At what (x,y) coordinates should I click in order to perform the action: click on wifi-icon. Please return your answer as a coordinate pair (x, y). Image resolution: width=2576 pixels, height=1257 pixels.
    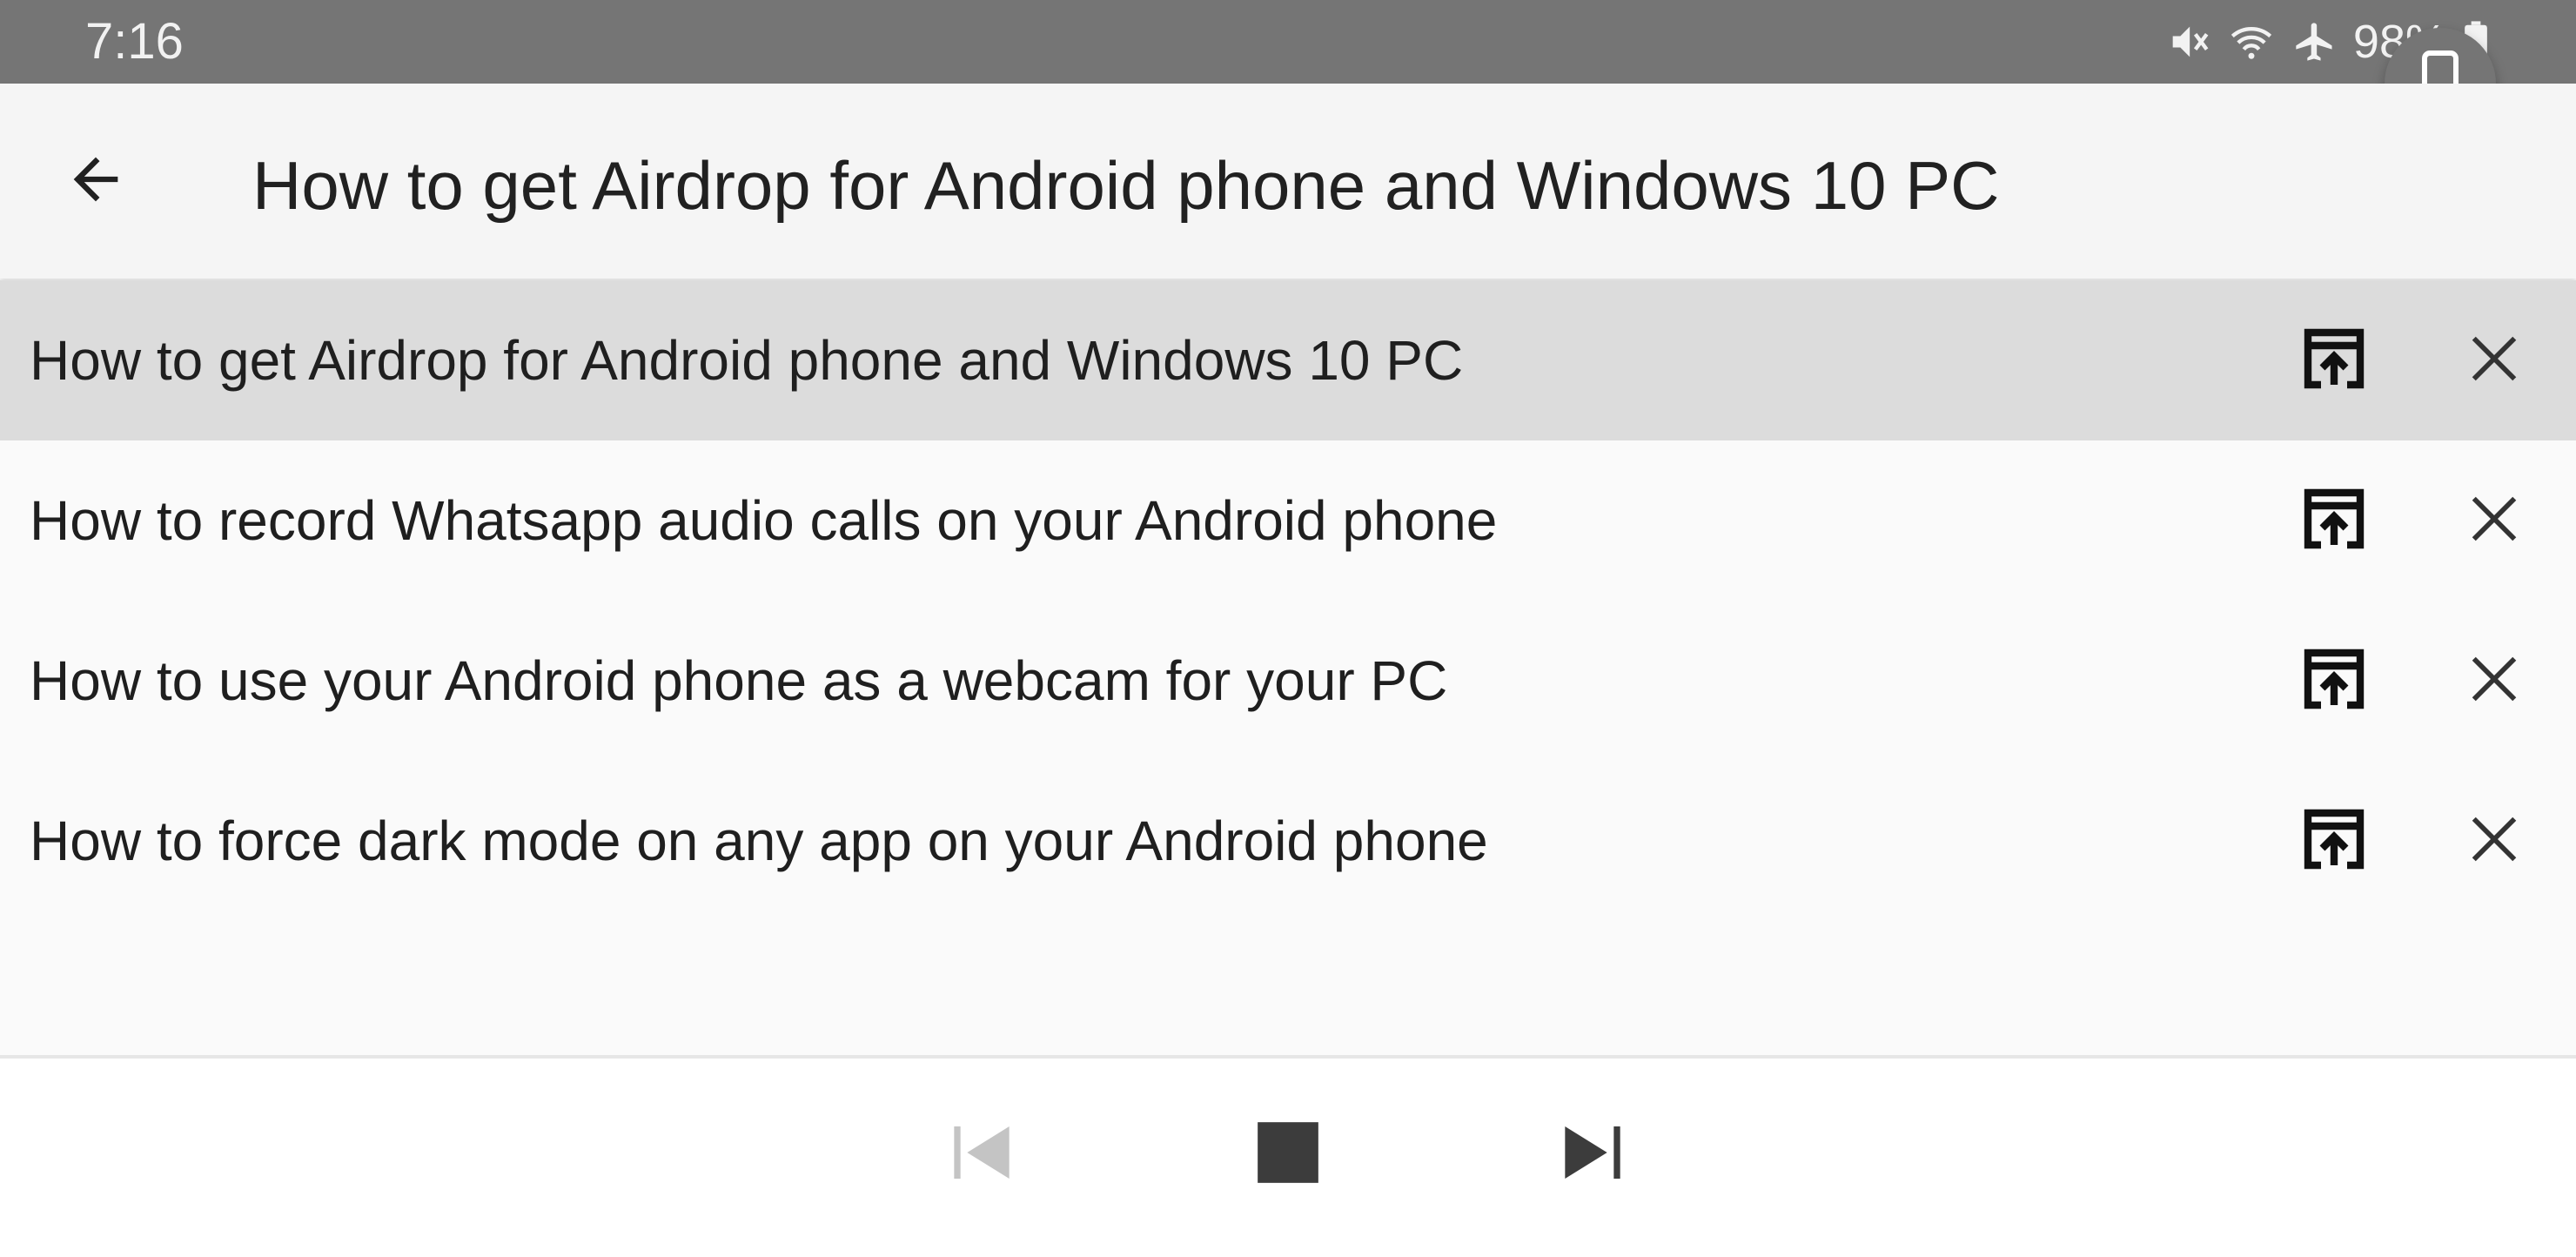
    Looking at the image, I should click on (2251, 41).